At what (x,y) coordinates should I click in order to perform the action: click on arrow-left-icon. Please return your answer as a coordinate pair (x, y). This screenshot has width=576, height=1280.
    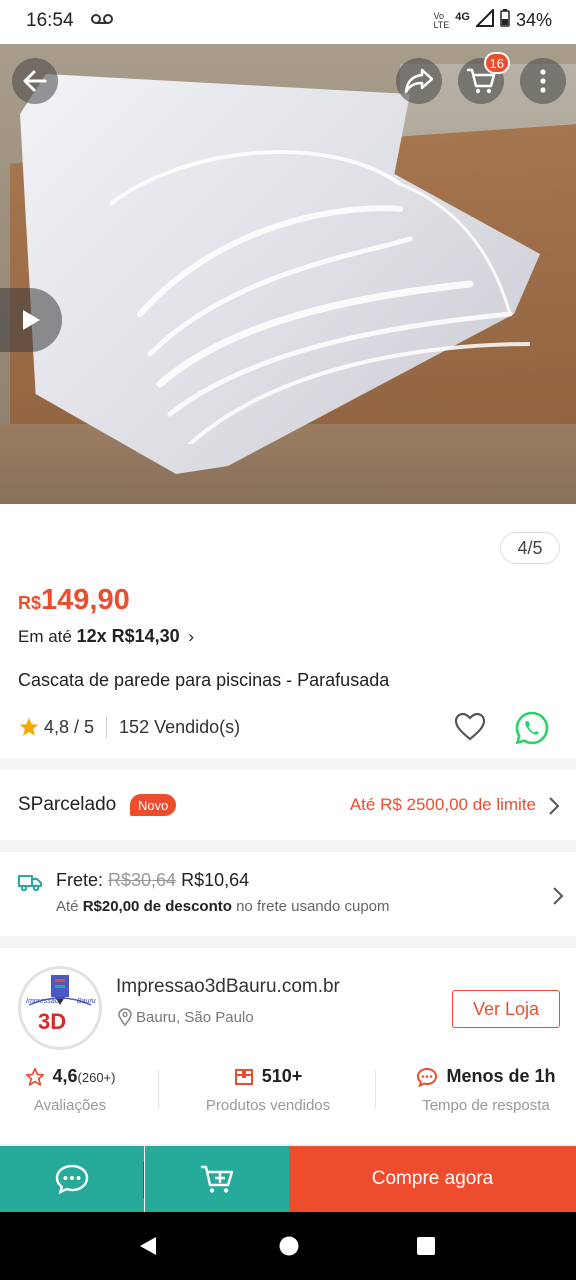
    Looking at the image, I should click on (35, 81).